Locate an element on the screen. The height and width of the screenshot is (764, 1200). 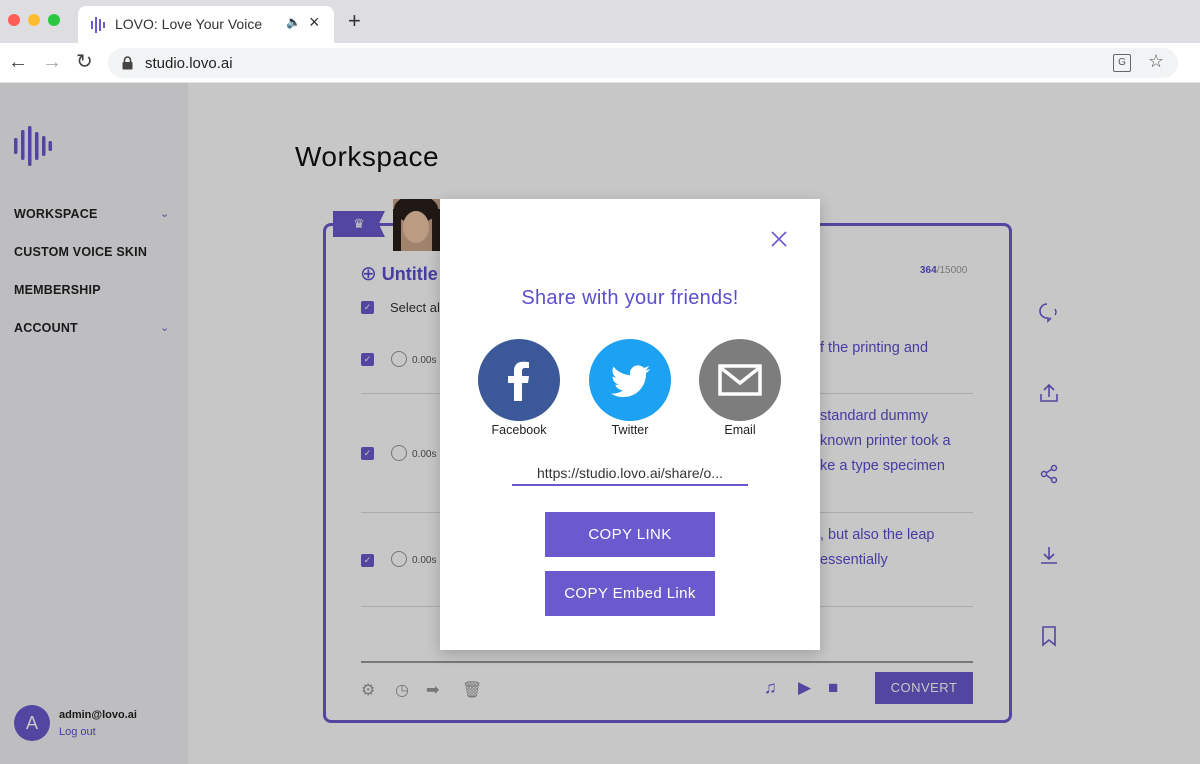
facebook-icon is located at coordinates (518, 381).